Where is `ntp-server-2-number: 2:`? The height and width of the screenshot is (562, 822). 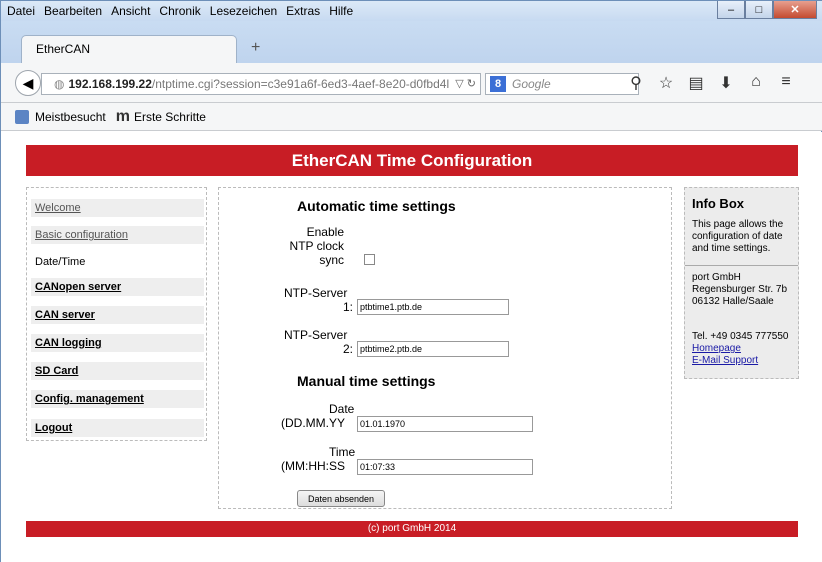 ntp-server-2-number: 2: is located at coordinates (348, 349).